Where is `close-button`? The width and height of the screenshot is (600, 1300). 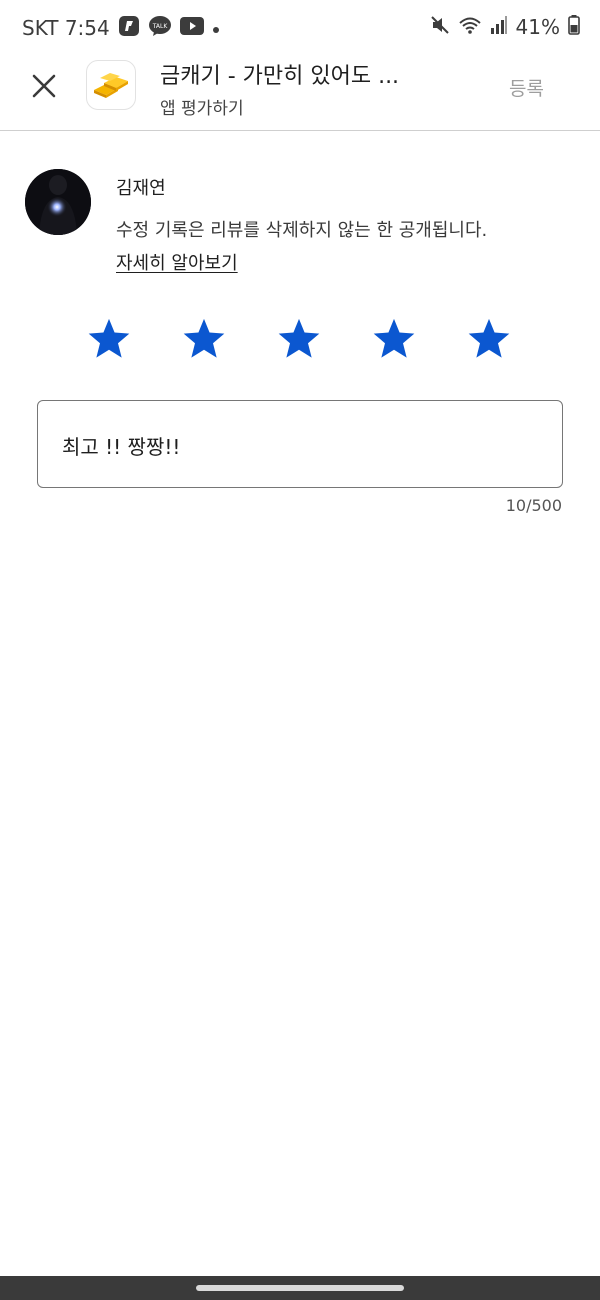 close-button is located at coordinates (44, 86).